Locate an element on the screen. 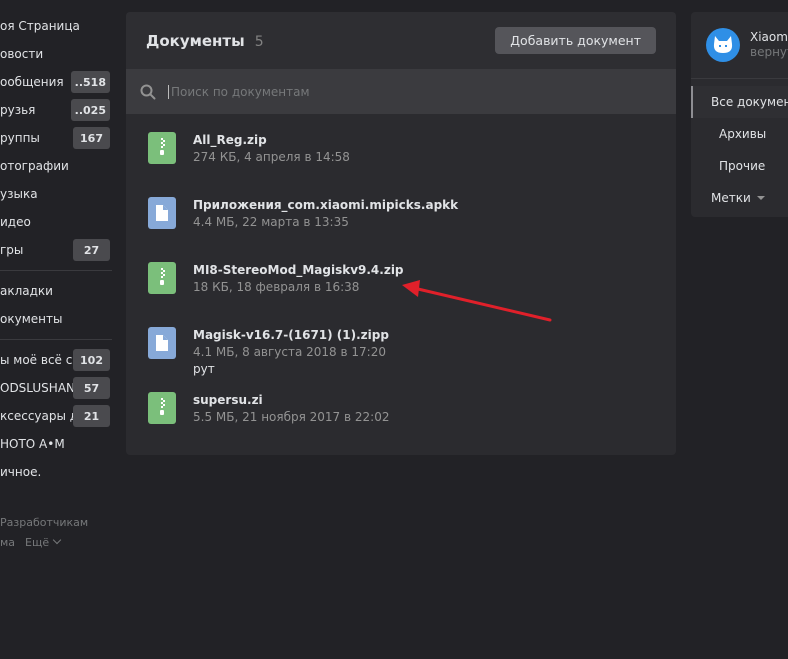  nav-item-bookmarks: акладки is located at coordinates (56, 291).